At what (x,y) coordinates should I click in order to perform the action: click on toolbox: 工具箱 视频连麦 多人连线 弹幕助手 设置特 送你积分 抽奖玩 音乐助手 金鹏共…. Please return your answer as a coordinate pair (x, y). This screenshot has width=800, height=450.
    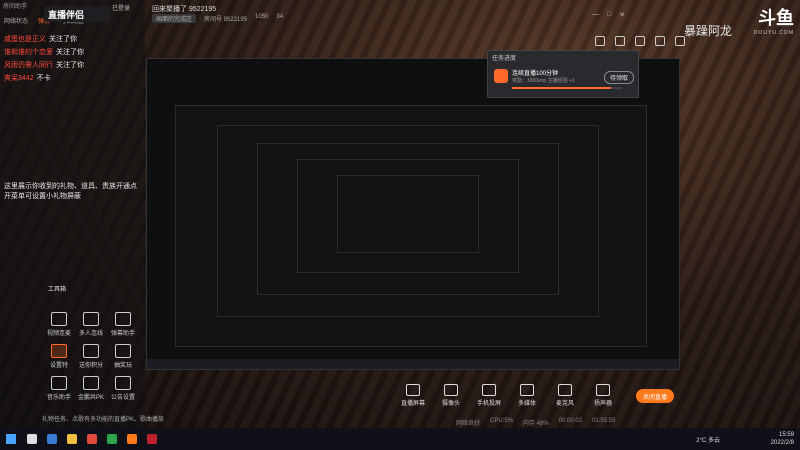
    Looking at the image, I should click on (90, 345).